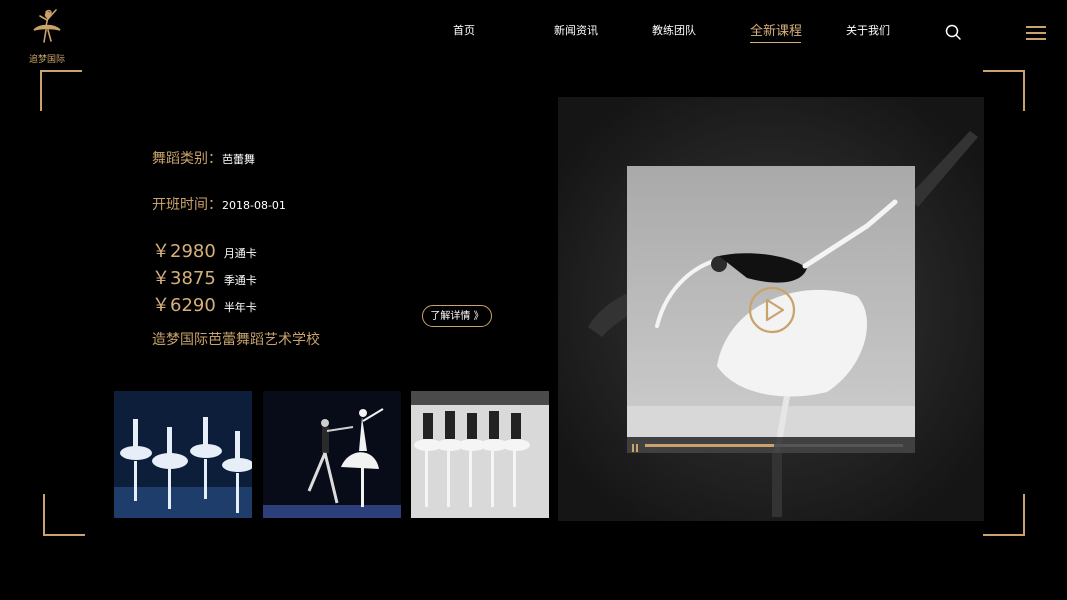 This screenshot has height=600, width=1067. What do you see at coordinates (47, 26) in the screenshot?
I see `ballerina-logo-icon` at bounding box center [47, 26].